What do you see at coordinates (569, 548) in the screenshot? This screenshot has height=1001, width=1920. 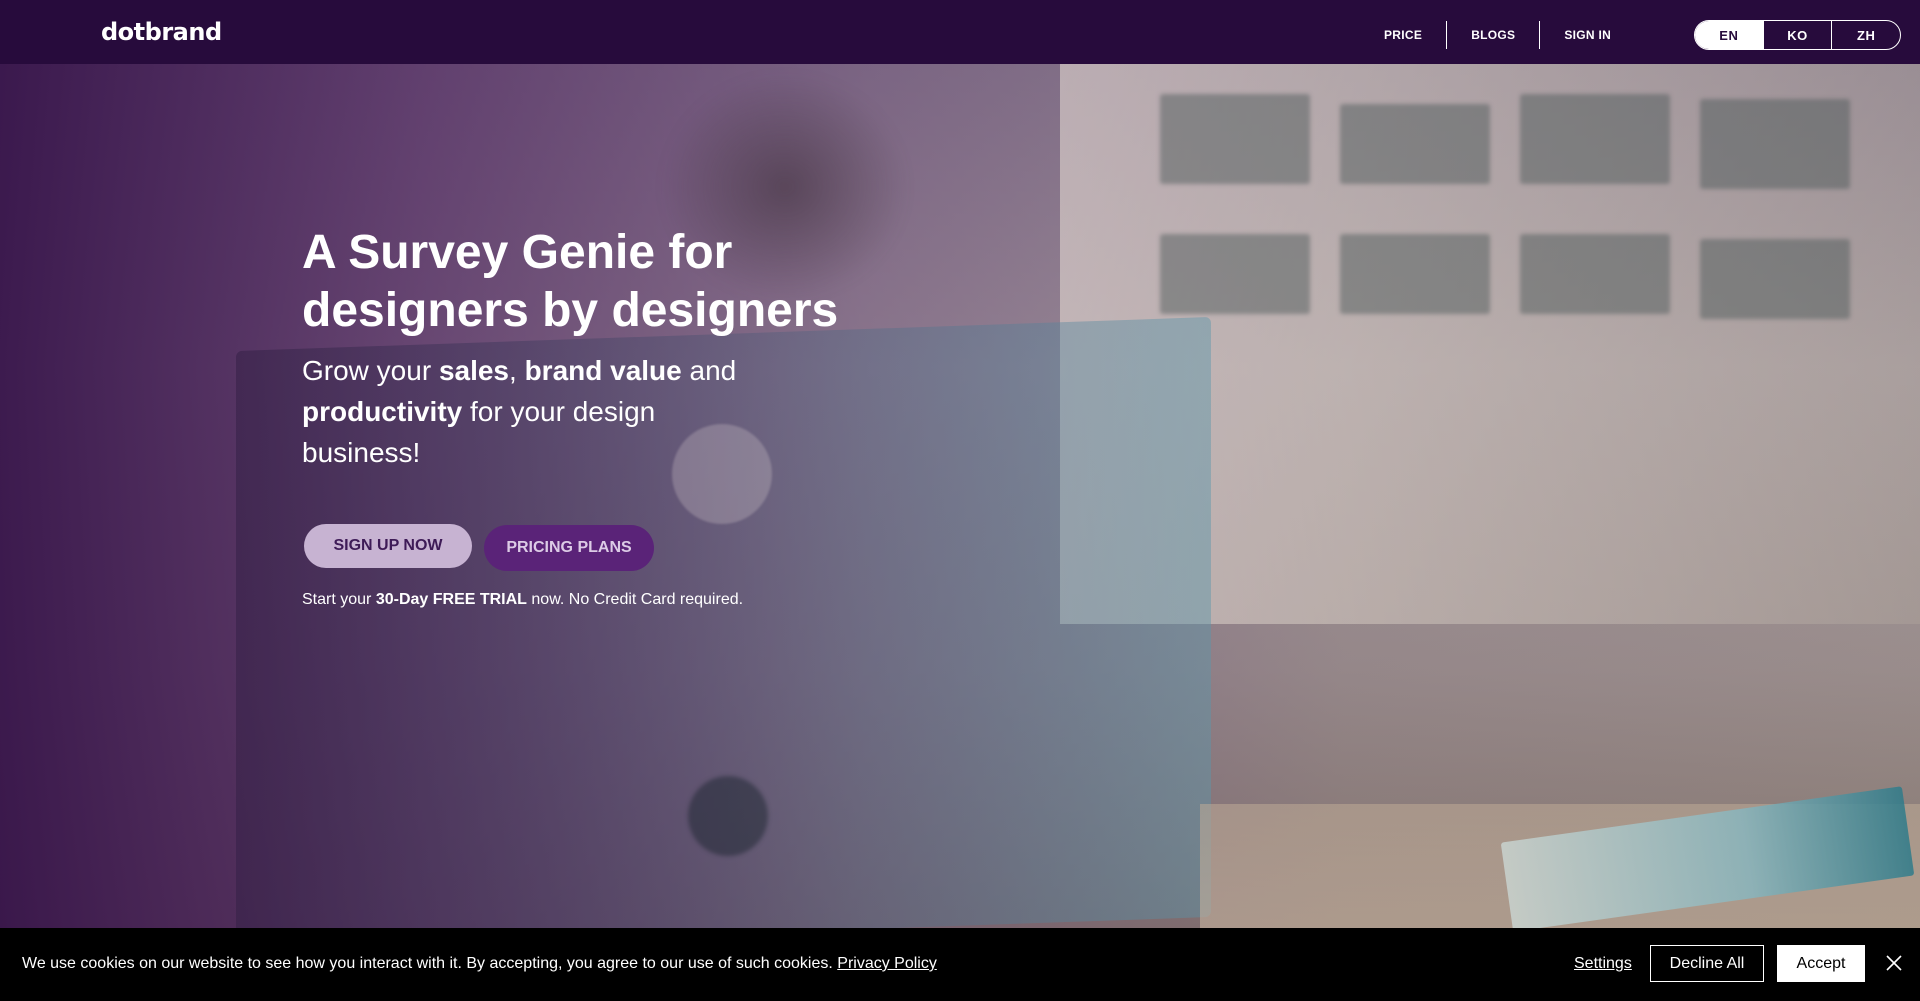 I see `pricing-plans-button: PRICING PLANS` at bounding box center [569, 548].